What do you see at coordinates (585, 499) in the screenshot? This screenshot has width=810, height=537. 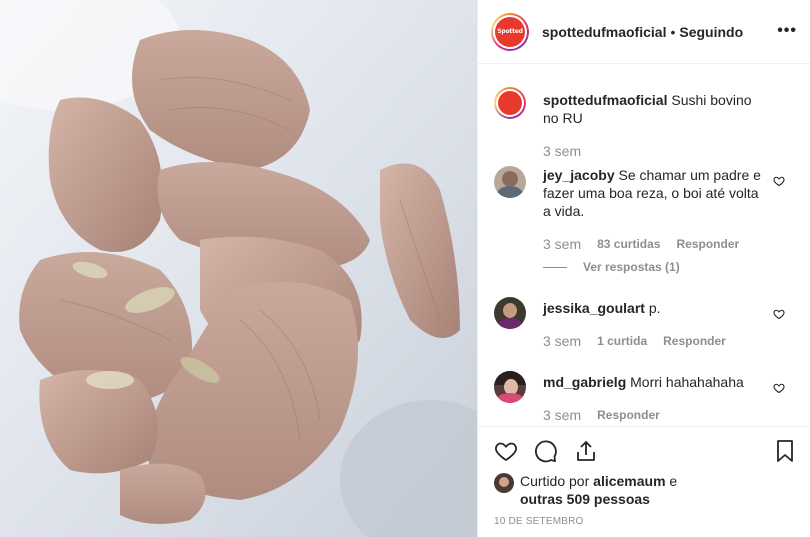 I see `other-likers-link: outras 509 pessoas` at bounding box center [585, 499].